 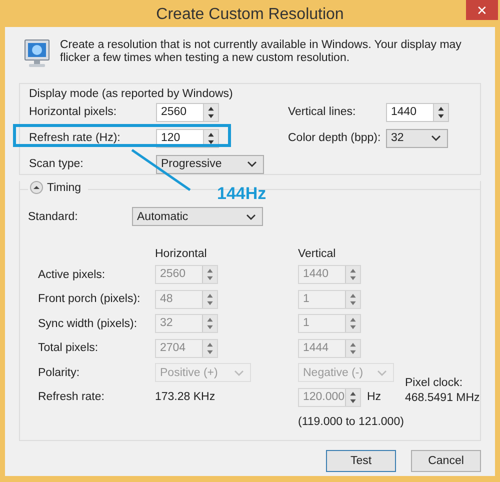 I want to click on annotation-label: 144Hz, so click(x=241, y=194).